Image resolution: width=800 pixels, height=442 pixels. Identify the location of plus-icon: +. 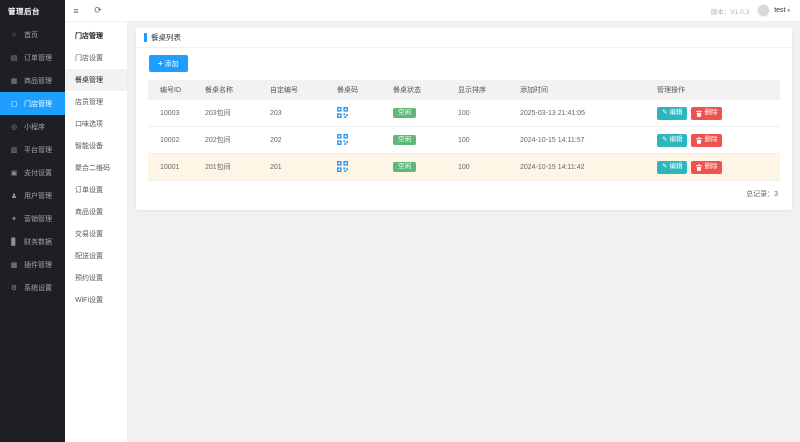
(160, 63).